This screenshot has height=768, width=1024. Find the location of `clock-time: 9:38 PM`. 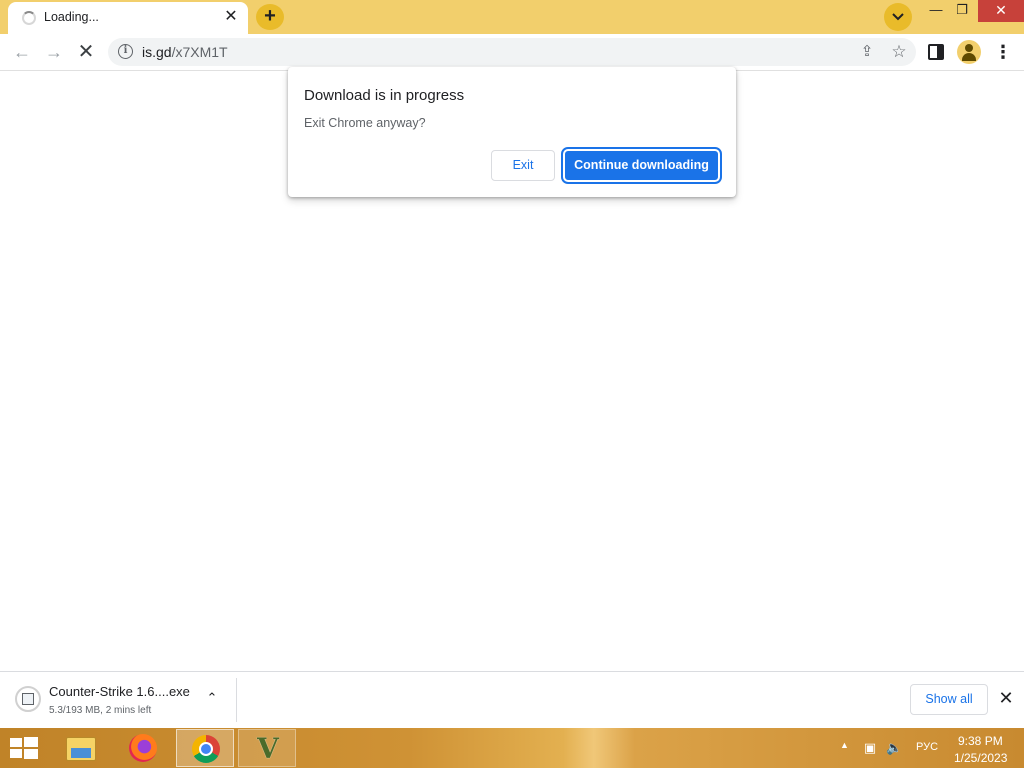

clock-time: 9:38 PM is located at coordinates (980, 741).